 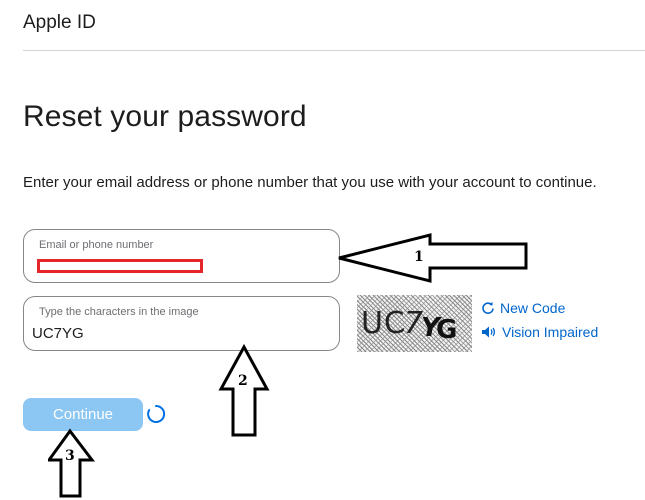 I want to click on new-code-link: New Code, so click(x=523, y=308).